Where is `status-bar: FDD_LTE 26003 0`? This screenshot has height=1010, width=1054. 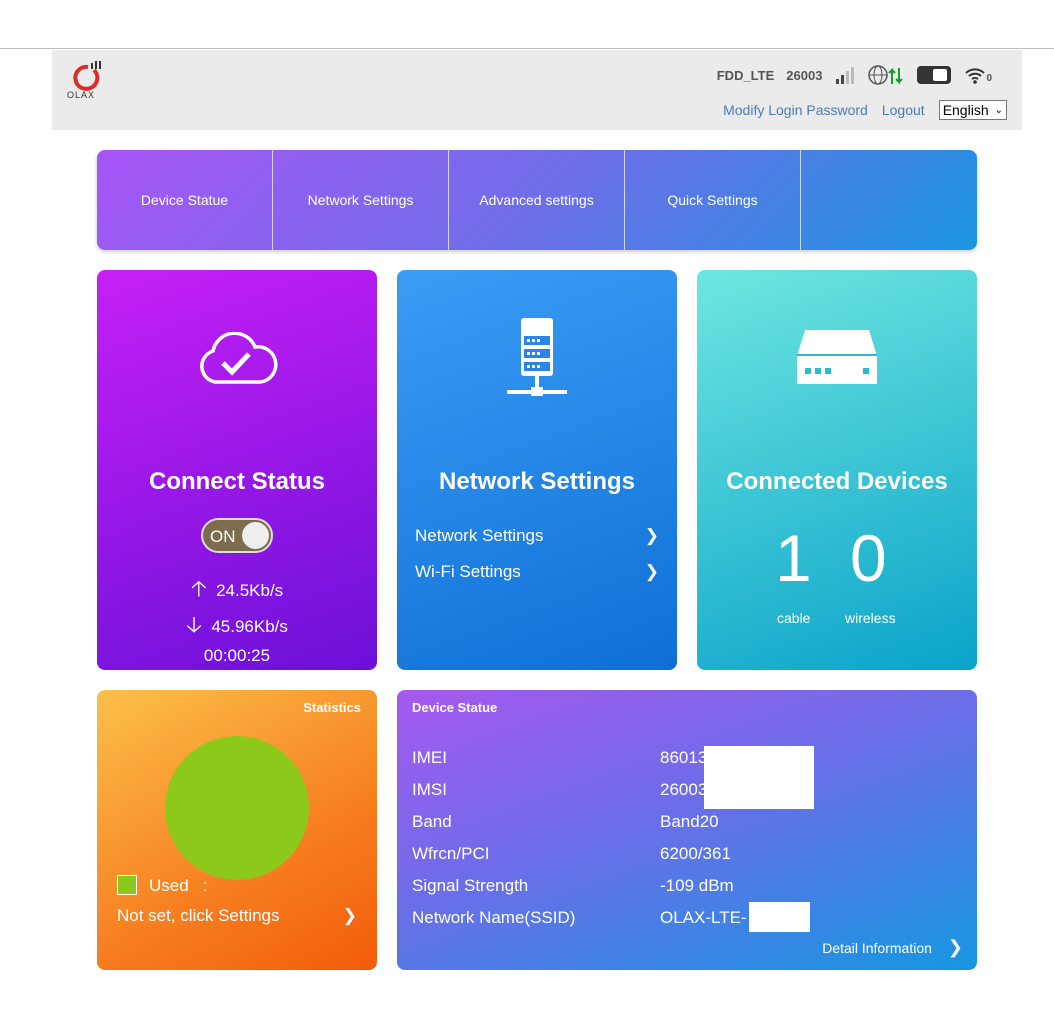
status-bar: FDD_LTE 26003 0 is located at coordinates (854, 75).